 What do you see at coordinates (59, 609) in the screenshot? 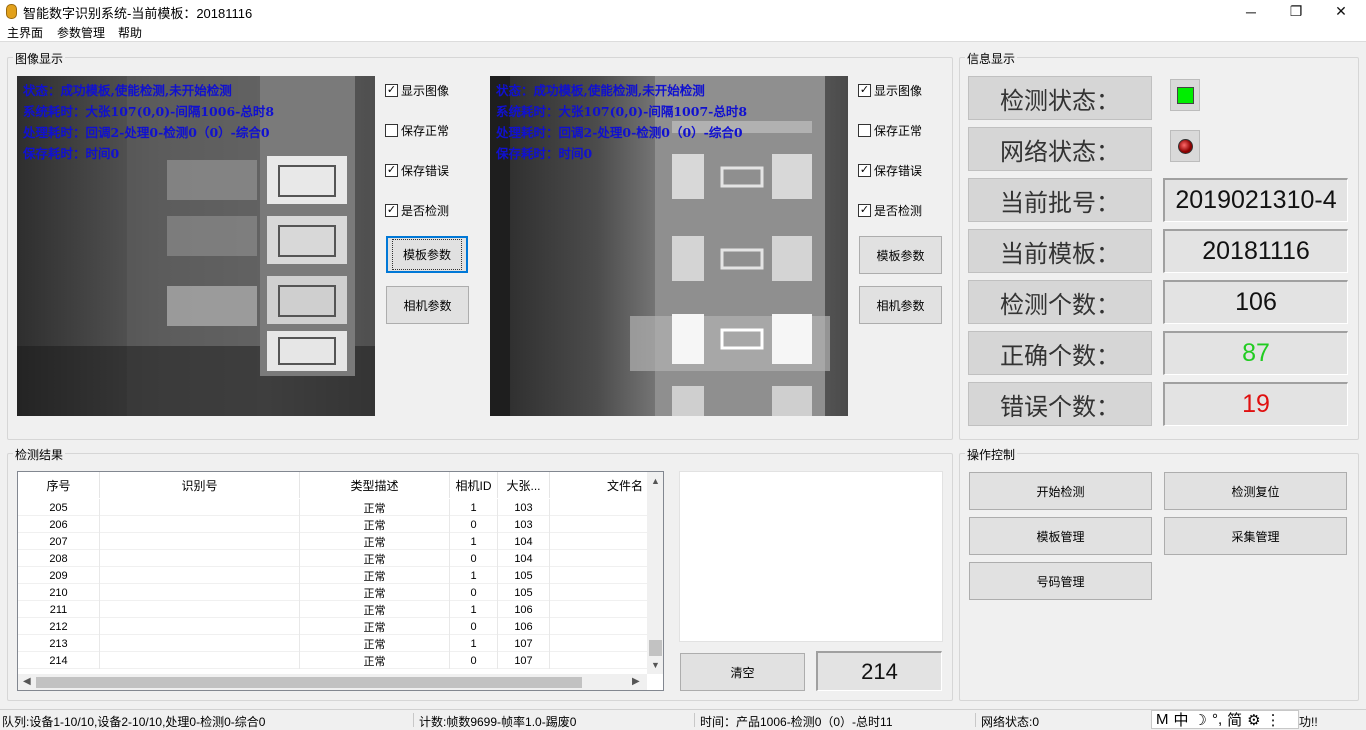
I see `cell-index: 211` at bounding box center [59, 609].